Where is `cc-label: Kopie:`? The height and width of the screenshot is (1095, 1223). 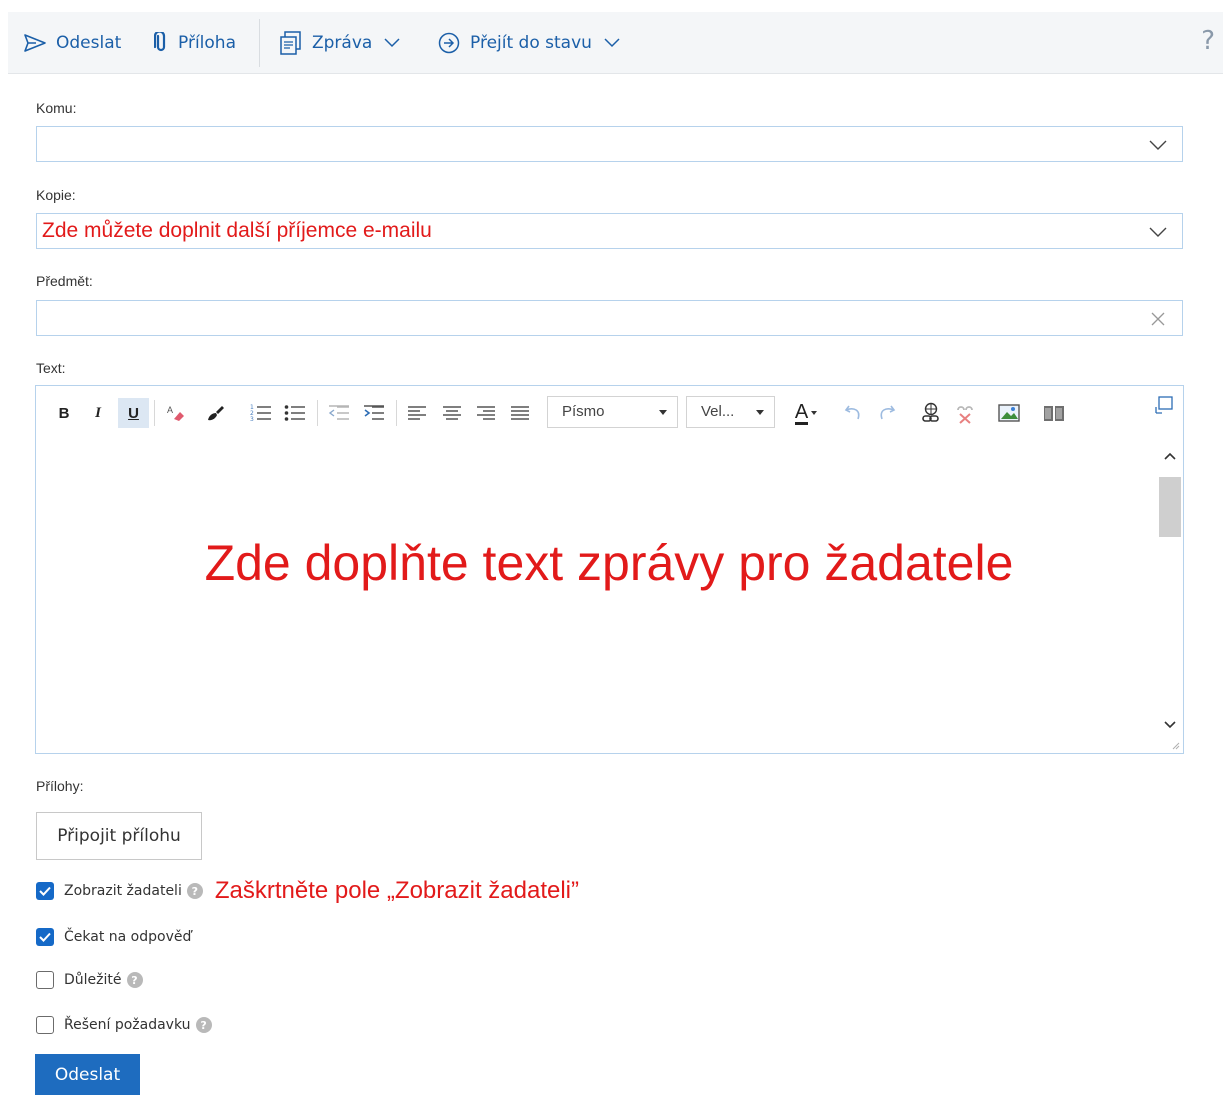 cc-label: Kopie: is located at coordinates (56, 195).